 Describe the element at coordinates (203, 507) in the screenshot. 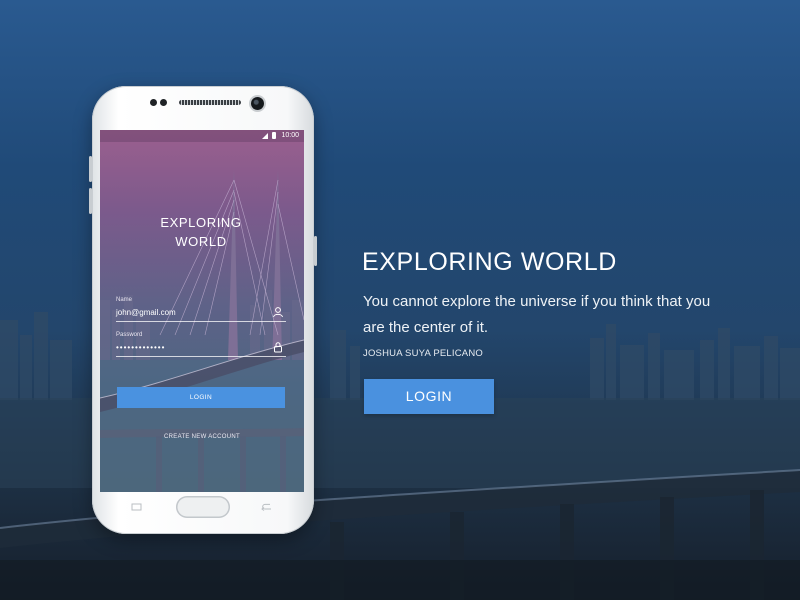

I see `home-button` at that location.